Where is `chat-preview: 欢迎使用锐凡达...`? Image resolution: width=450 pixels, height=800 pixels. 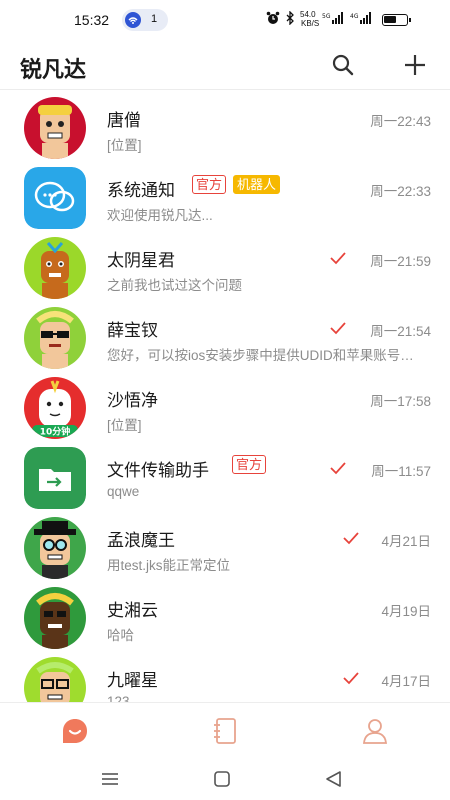 chat-preview: 欢迎使用锐凡达... is located at coordinates (160, 215).